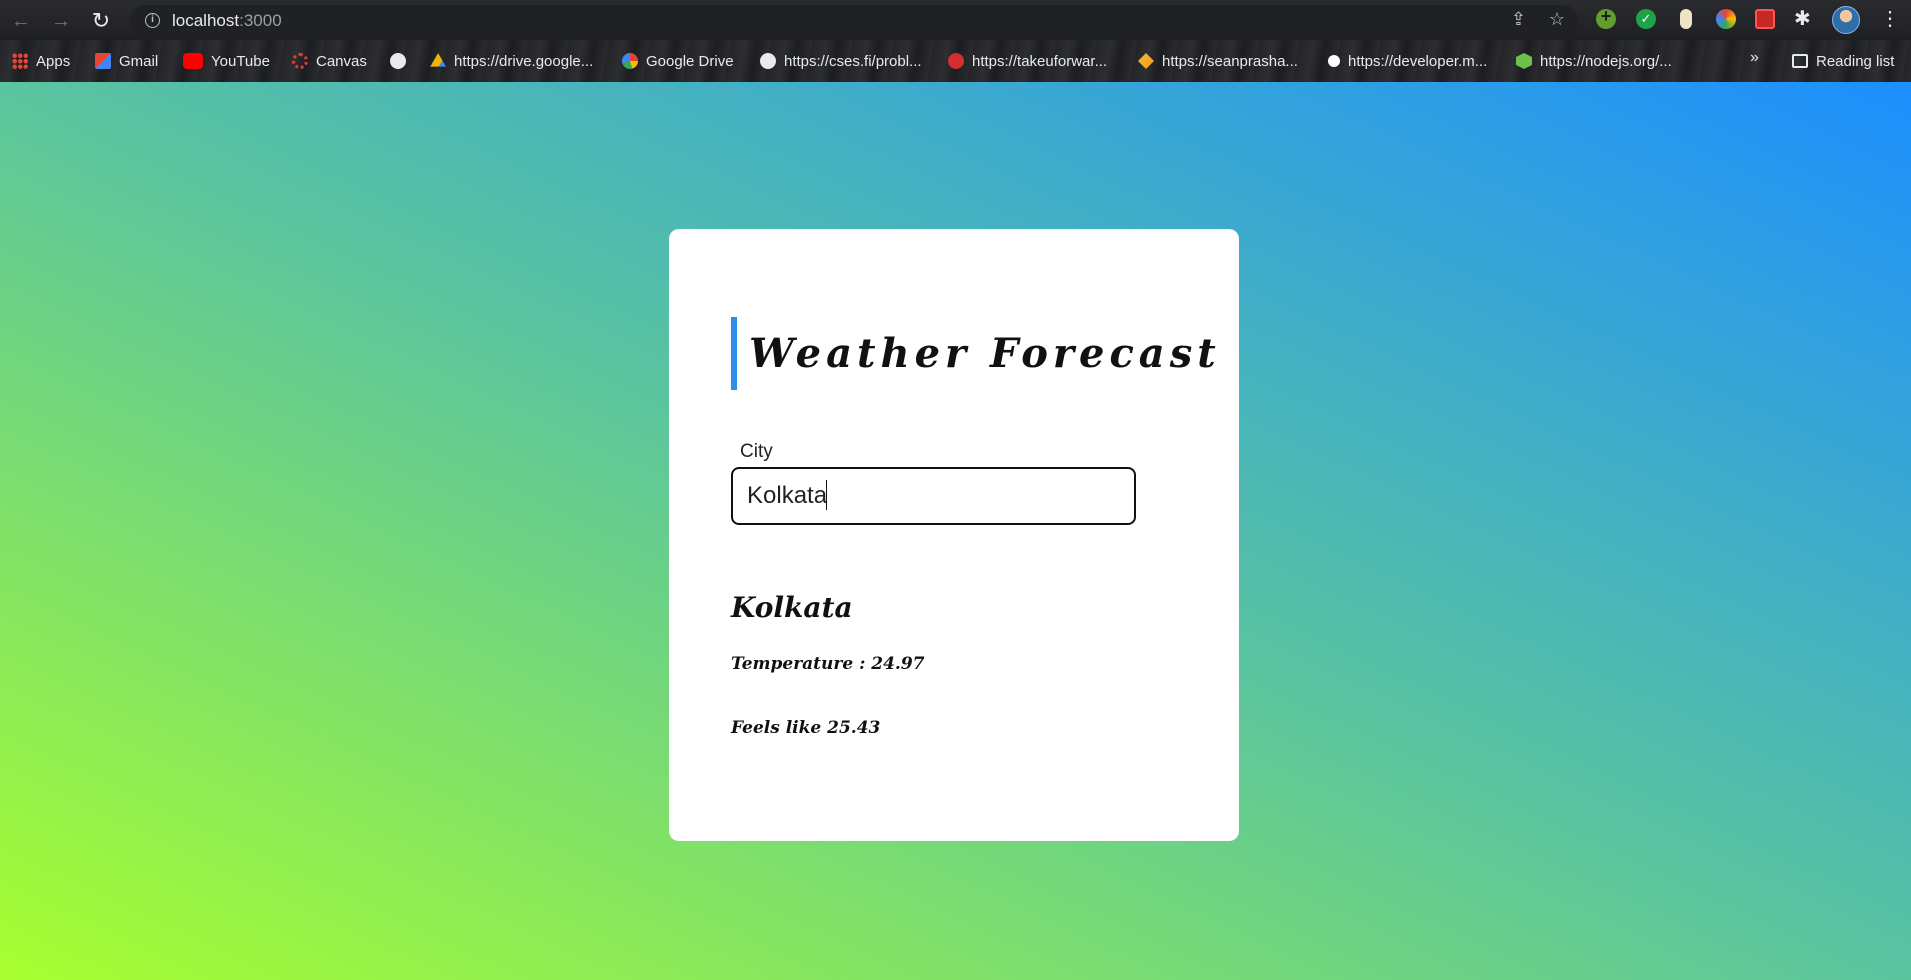 Image resolution: width=1911 pixels, height=980 pixels. I want to click on url-port: :3000, so click(260, 20).